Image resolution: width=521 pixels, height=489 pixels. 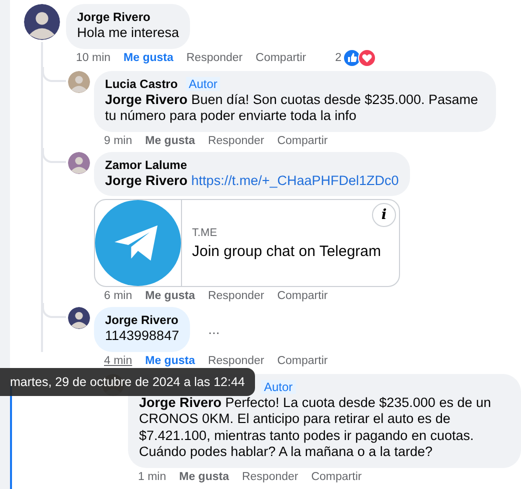 I want to click on comment-text: Jorge Rivero https://t.me/+_CHaaPHFDel1ZDc0, so click(x=252, y=180).